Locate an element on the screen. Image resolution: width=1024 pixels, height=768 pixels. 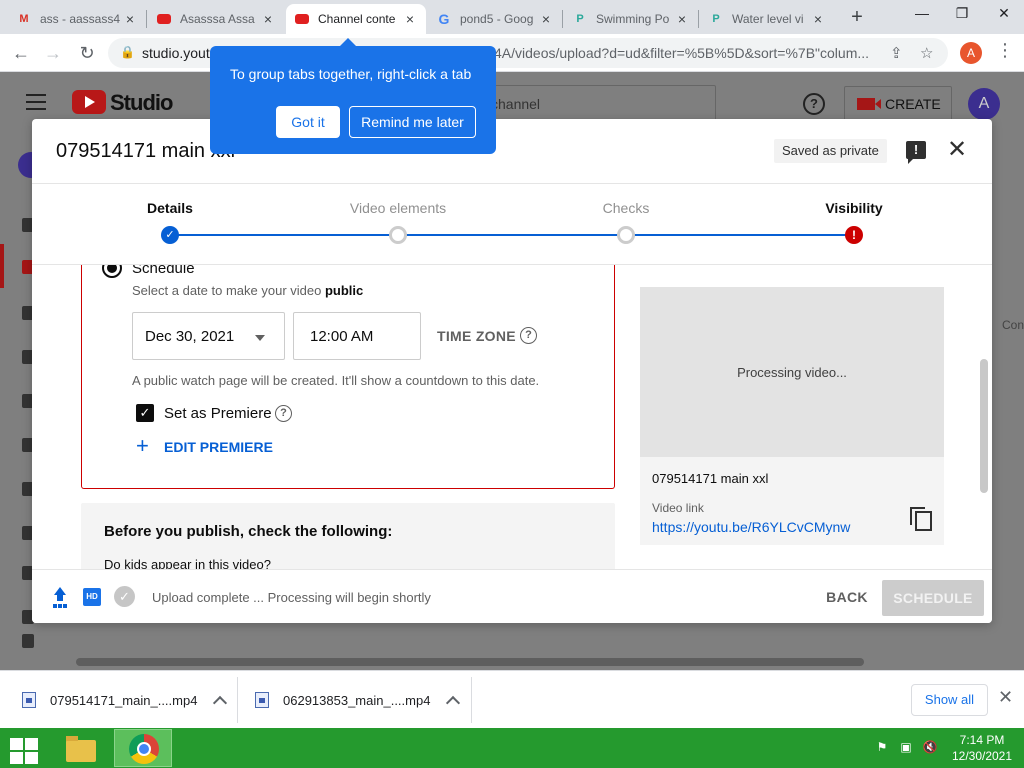
timezone-help-icon: ? is located at coordinates (528, 335).